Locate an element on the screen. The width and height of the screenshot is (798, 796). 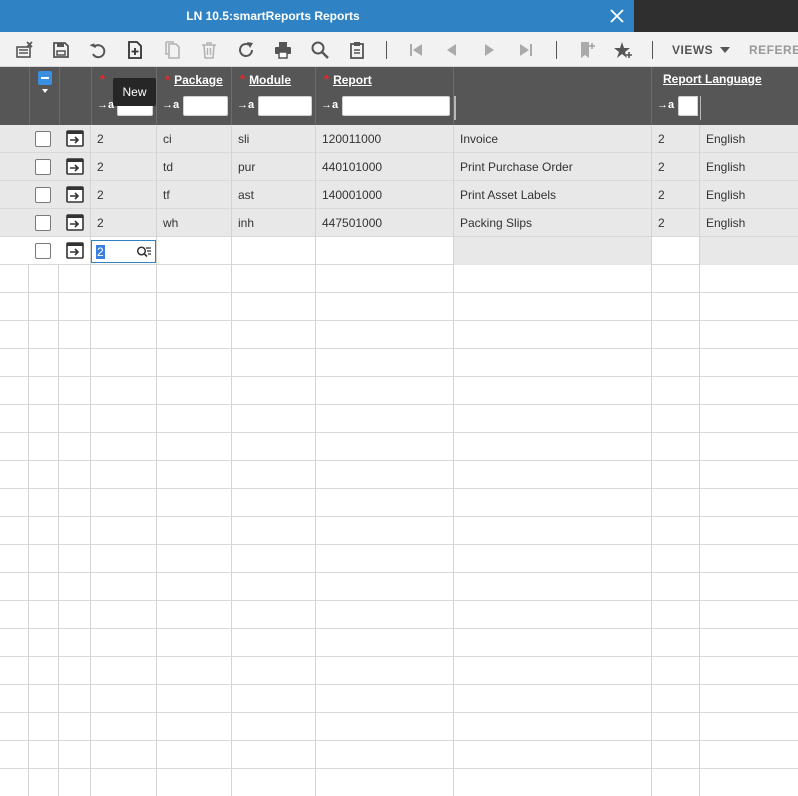
filter-input-module is located at coordinates (285, 106).